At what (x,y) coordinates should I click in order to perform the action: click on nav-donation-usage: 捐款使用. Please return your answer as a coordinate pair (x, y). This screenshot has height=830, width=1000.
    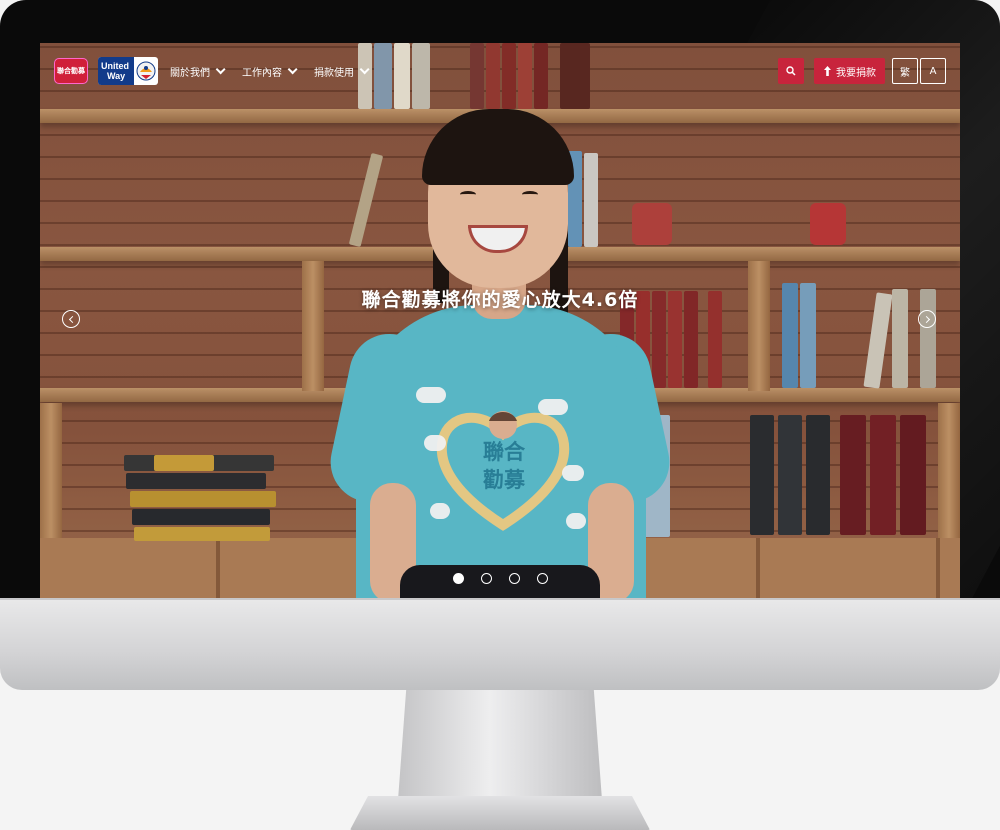
    Looking at the image, I should click on (342, 71).